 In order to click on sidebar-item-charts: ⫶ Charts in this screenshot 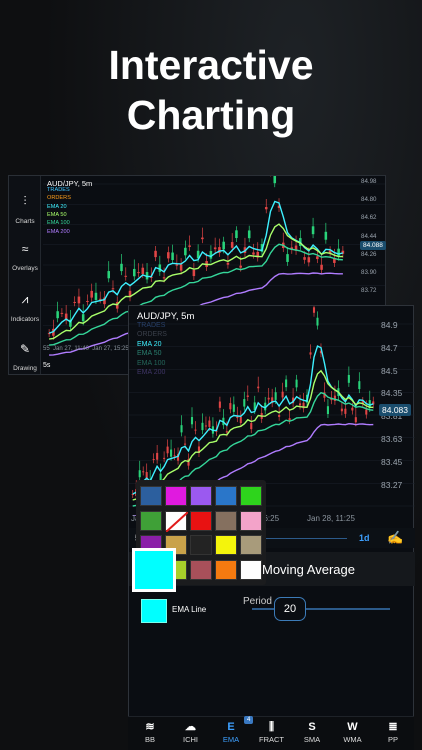, I will do `click(25, 209)`.